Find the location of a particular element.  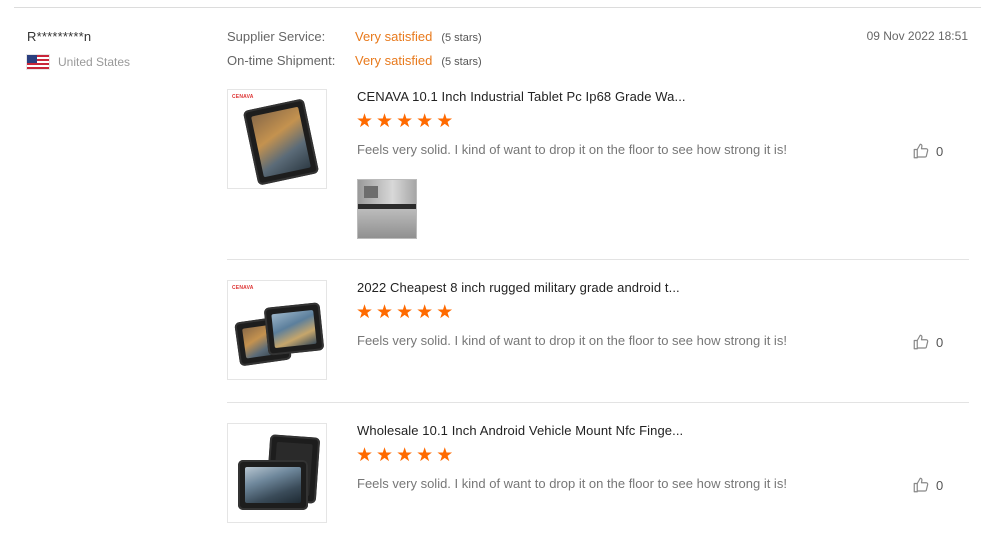

reviewer-info: R*********n United States is located at coordinates (78, 49).